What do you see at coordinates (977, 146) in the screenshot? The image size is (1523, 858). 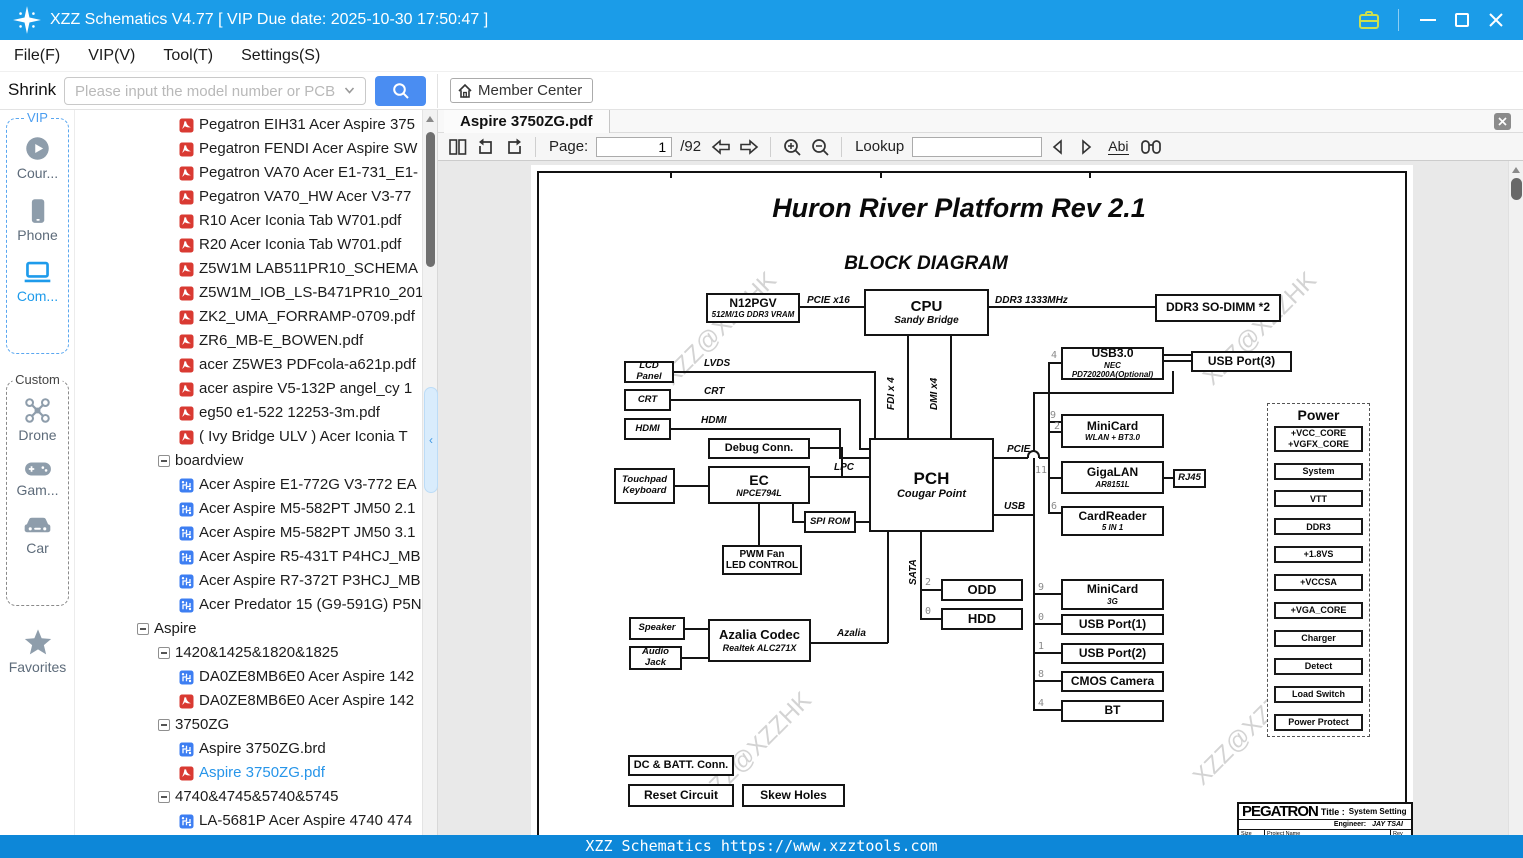 I see `lookup-input` at bounding box center [977, 146].